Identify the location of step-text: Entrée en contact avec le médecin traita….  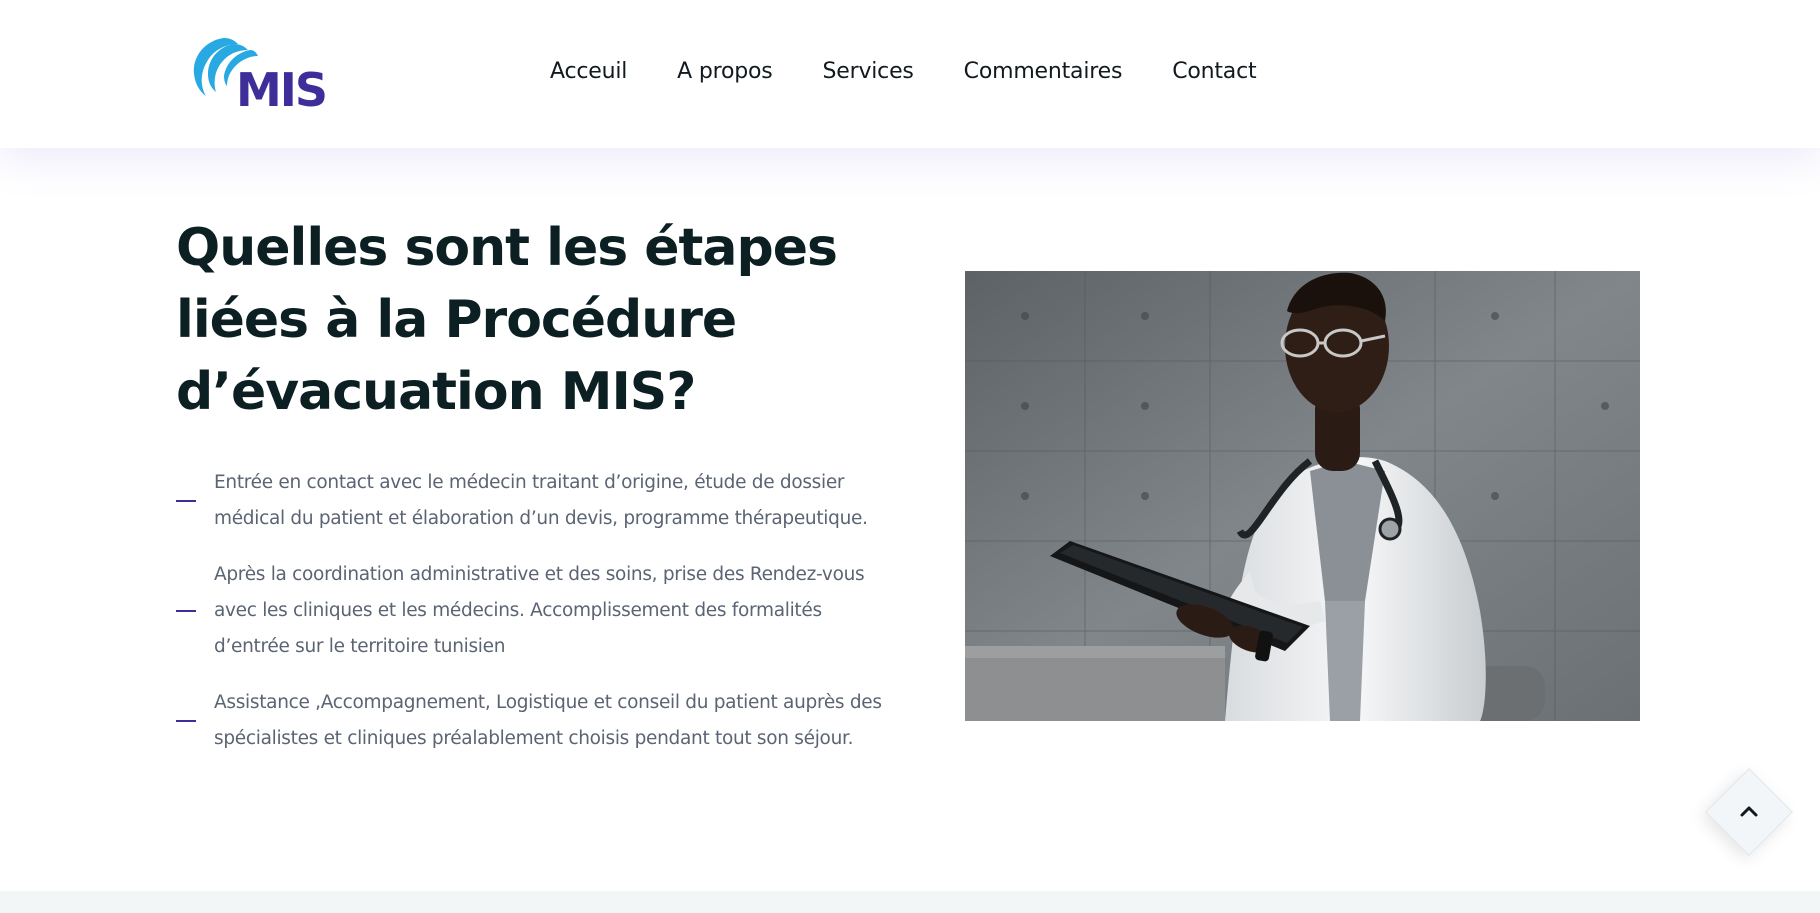
(541, 500).